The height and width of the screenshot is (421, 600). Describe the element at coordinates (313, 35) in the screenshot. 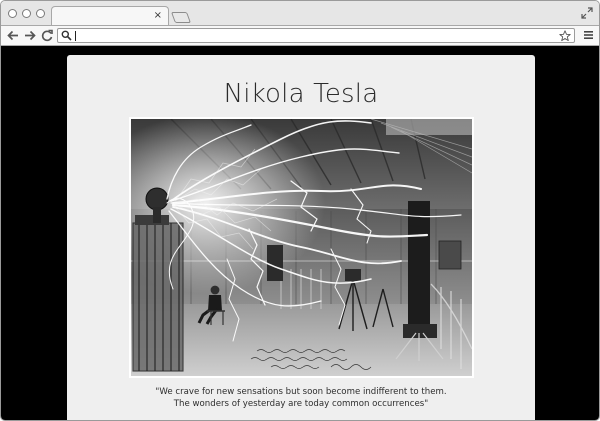

I see `address-input` at that location.